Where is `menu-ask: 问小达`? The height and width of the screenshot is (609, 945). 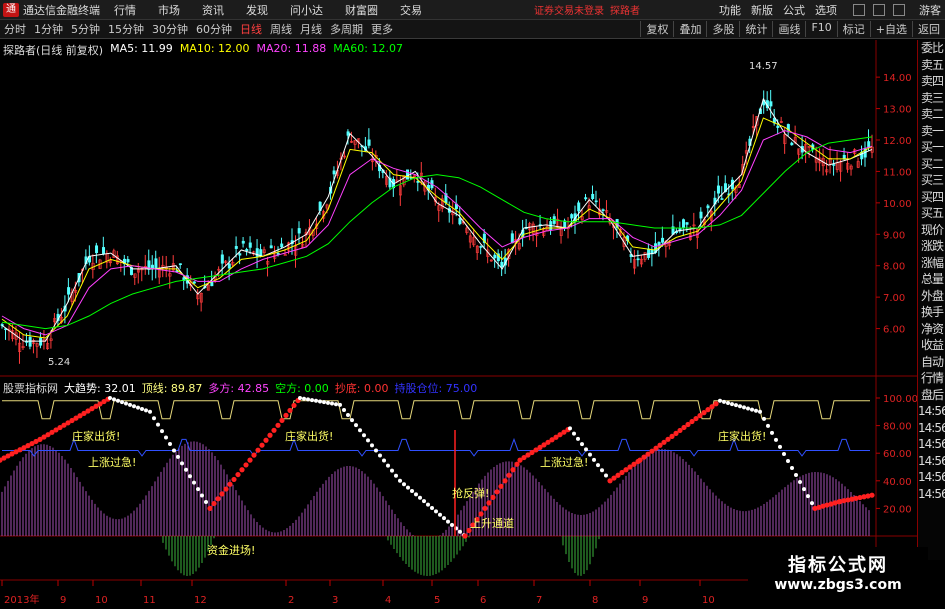
menu-ask: 问小达 is located at coordinates (306, 10).